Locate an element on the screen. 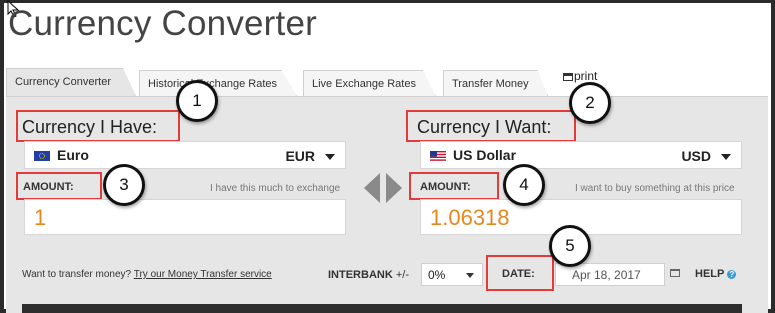 This screenshot has width=775, height=313. amount-have-input: 1 is located at coordinates (185, 217).